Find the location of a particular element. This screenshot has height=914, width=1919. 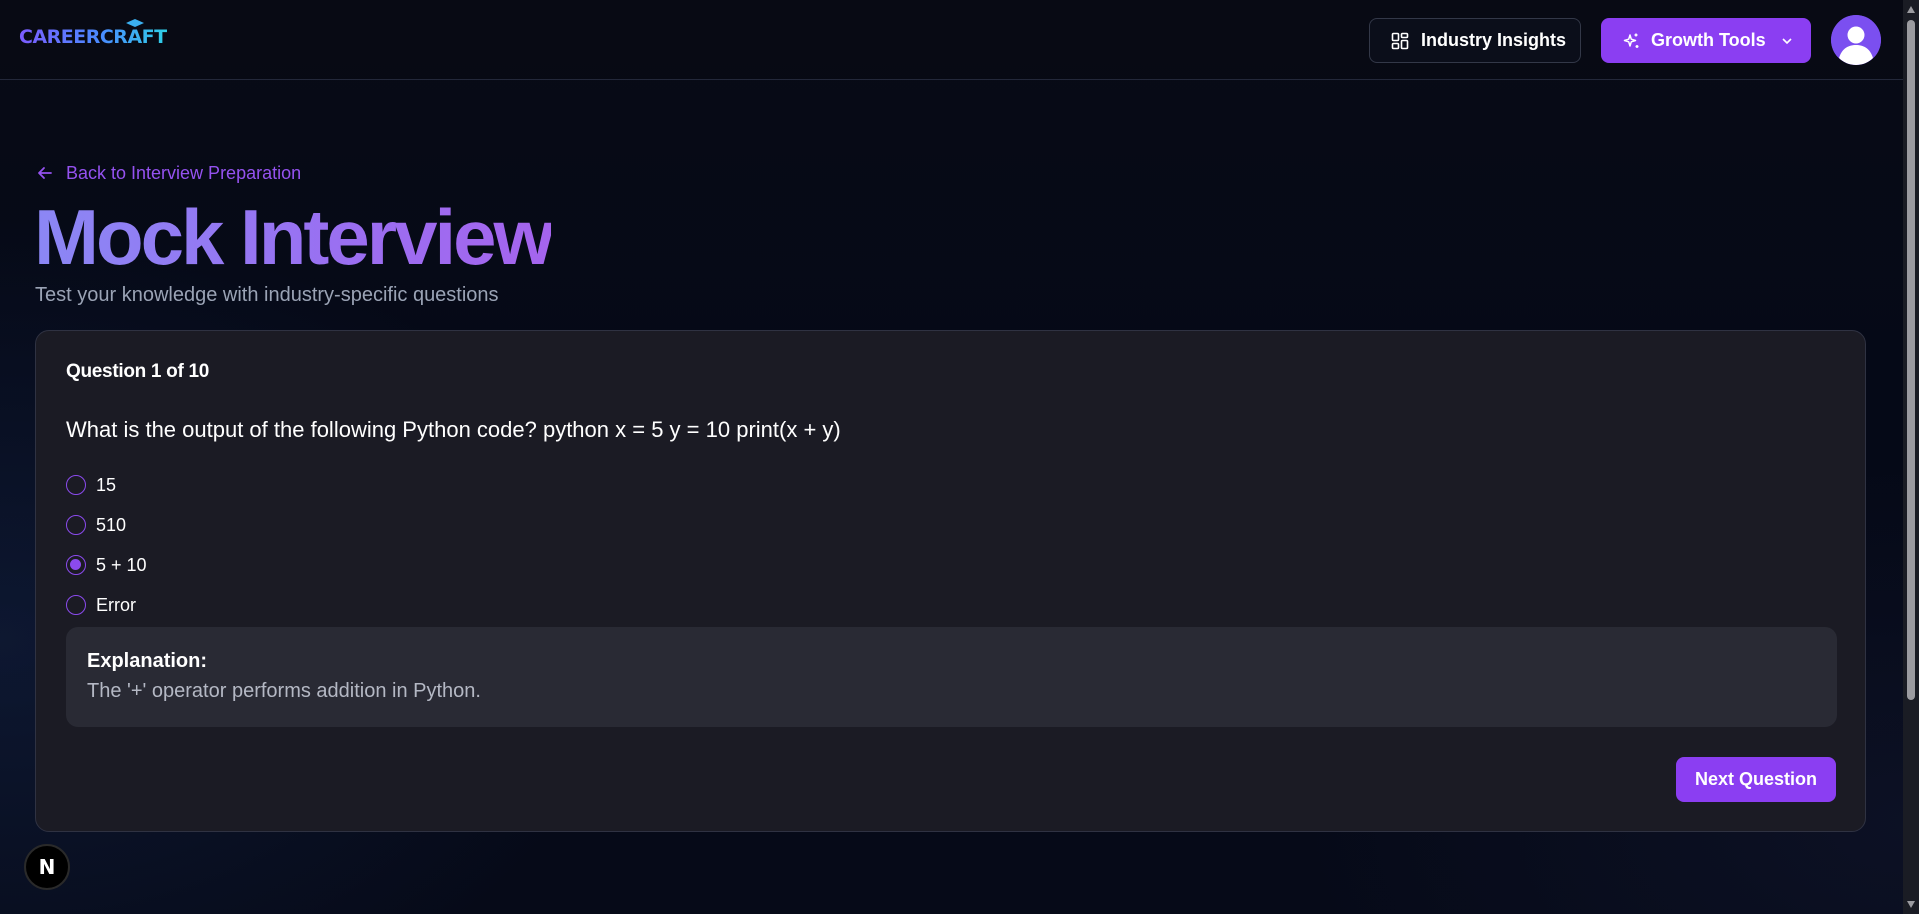

answer-option: 5 + 10 is located at coordinates (106, 565).